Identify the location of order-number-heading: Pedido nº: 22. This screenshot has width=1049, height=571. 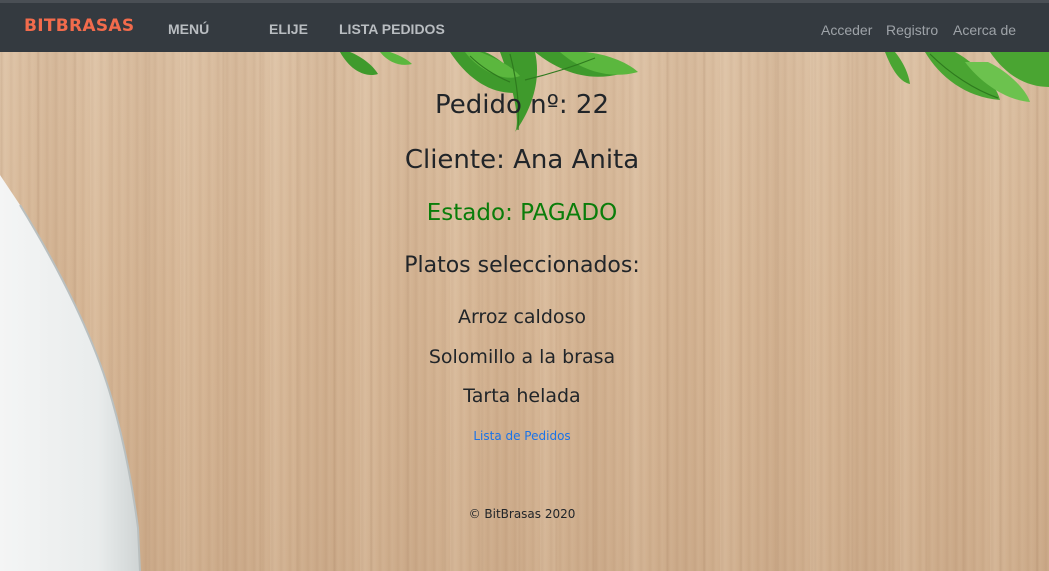
(522, 105).